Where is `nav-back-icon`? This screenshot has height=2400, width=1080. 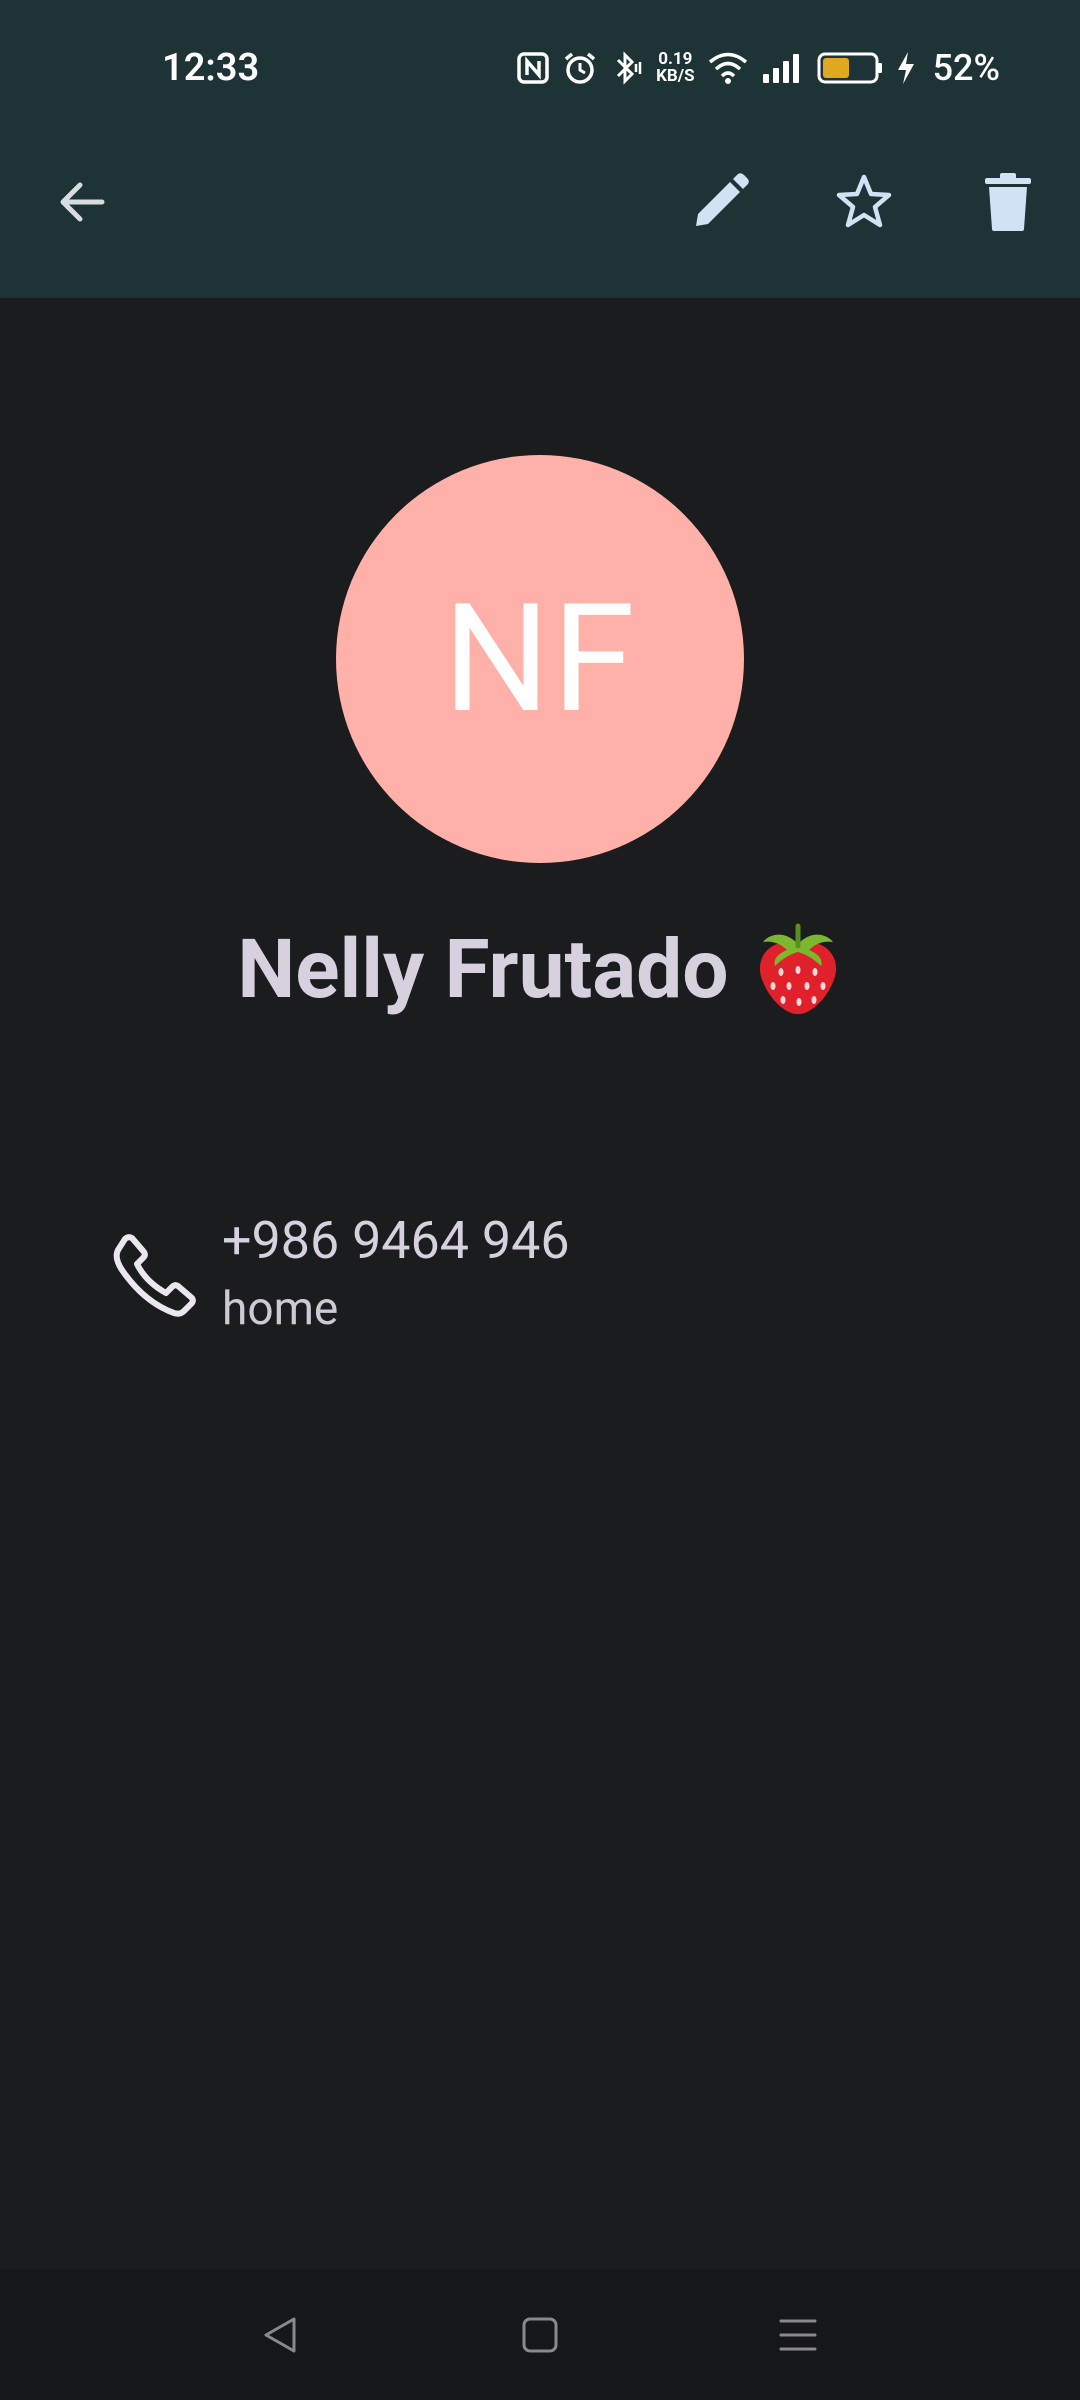
nav-back-icon is located at coordinates (280, 2335).